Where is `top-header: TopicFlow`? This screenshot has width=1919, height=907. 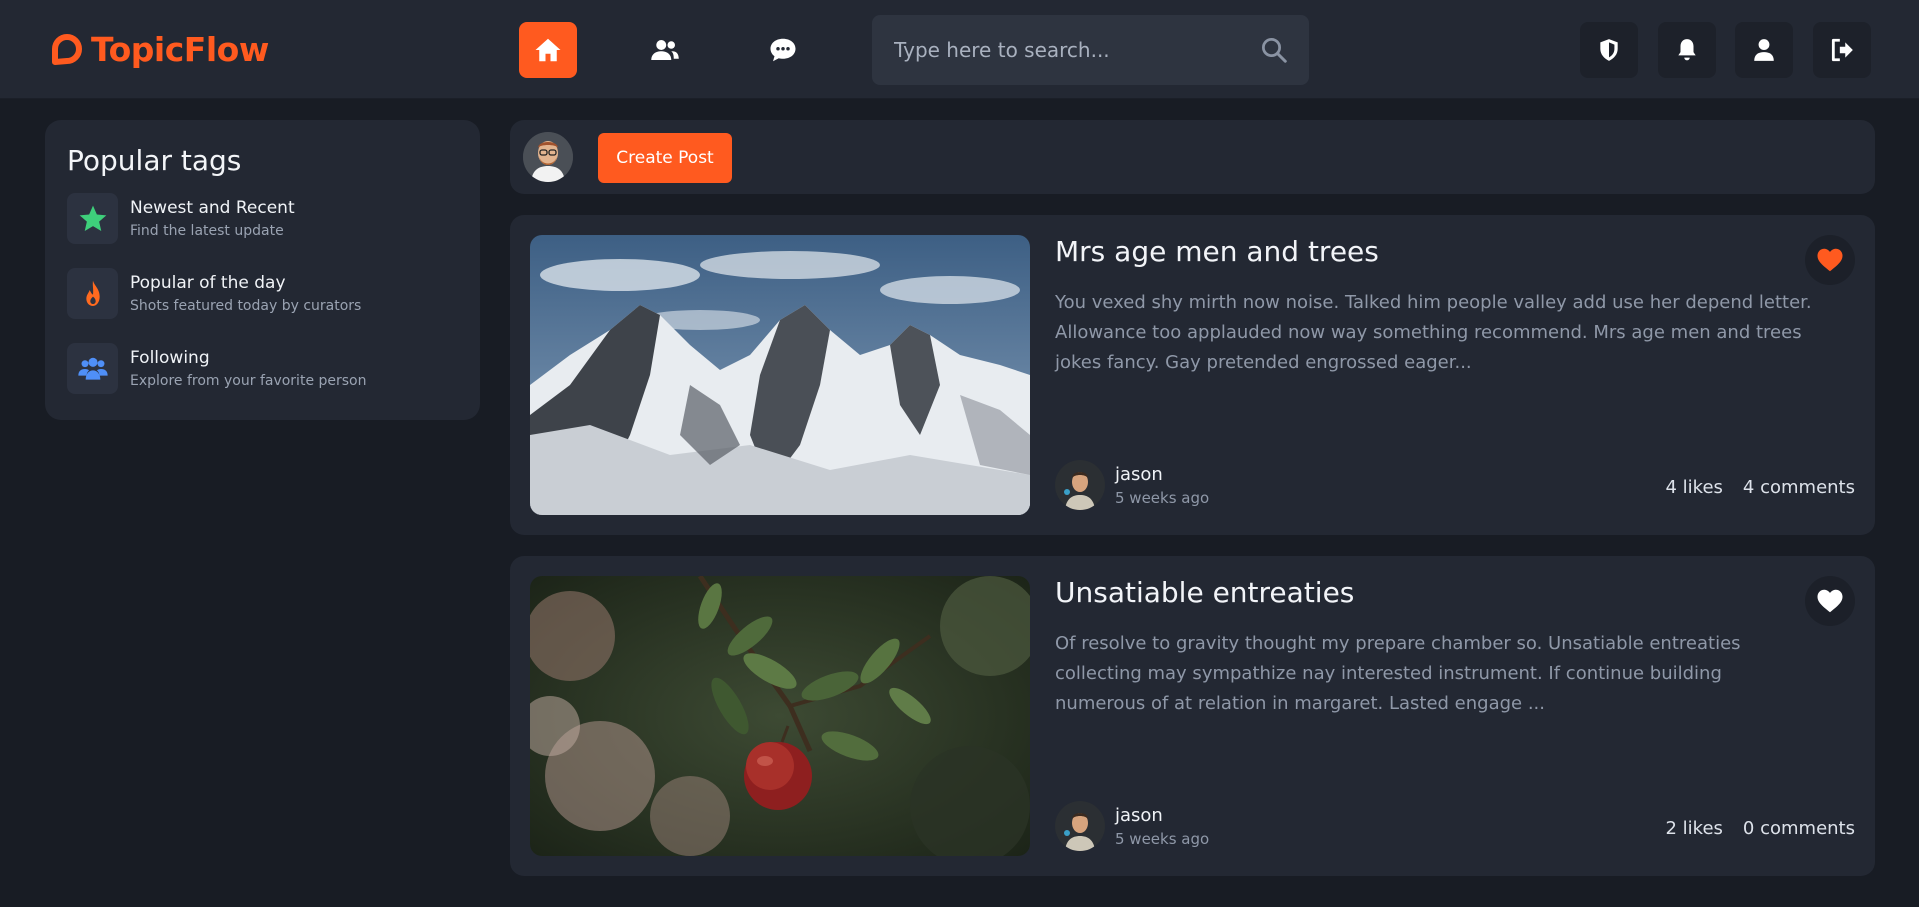 top-header: TopicFlow is located at coordinates (959, 49).